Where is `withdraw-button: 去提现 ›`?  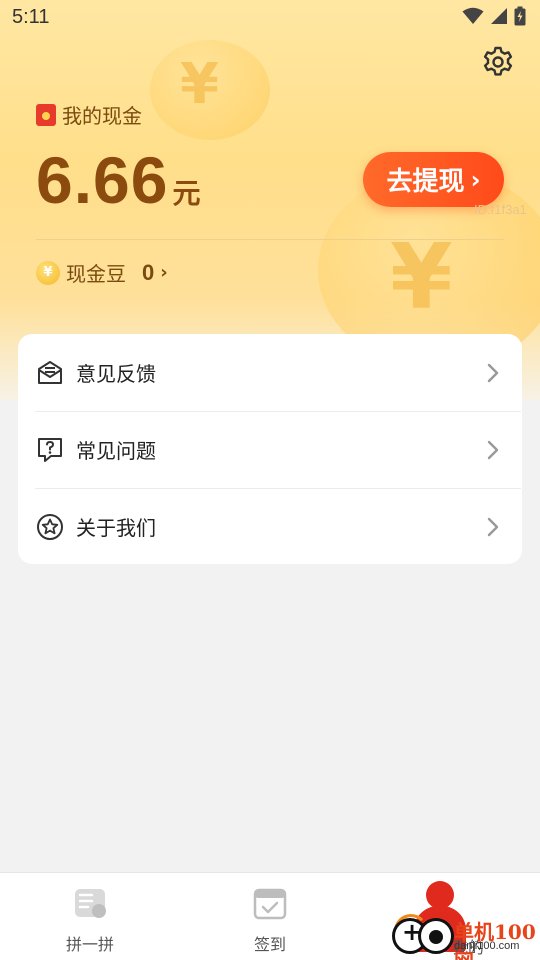 withdraw-button: 去提现 › is located at coordinates (433, 179).